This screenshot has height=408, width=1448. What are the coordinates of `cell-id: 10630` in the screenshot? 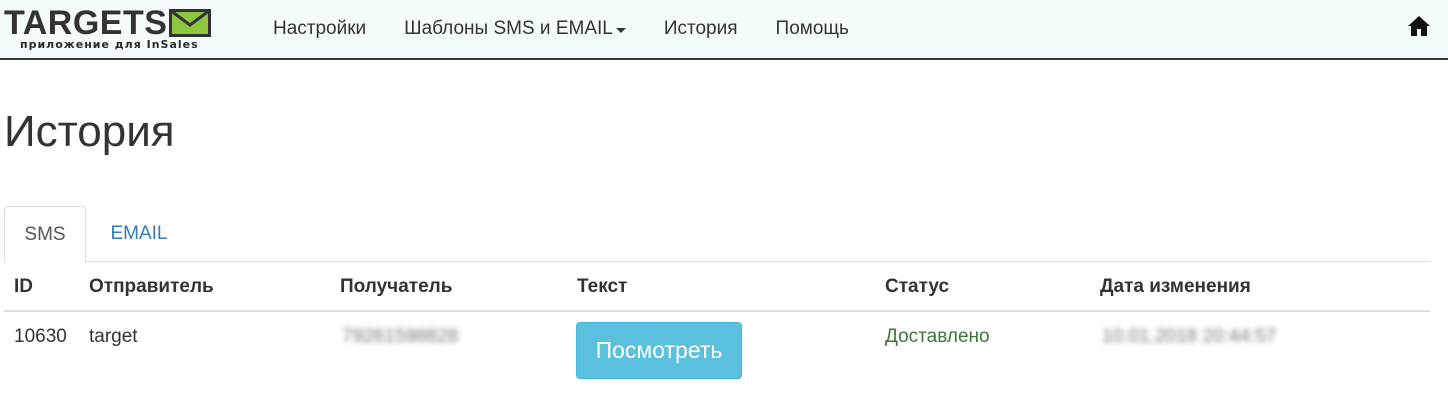 It's located at (40, 336).